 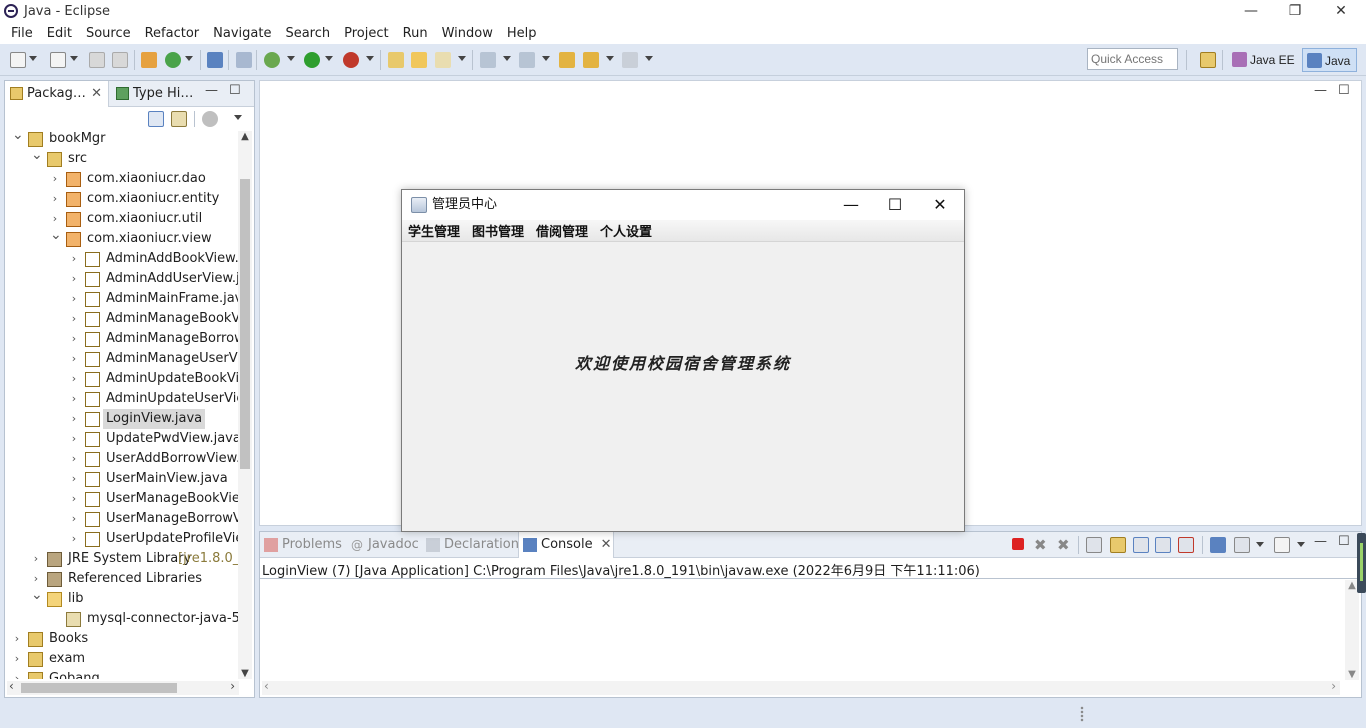 What do you see at coordinates (121, 319) in the screenshot?
I see `tree-item: › AdminManageBookVie` at bounding box center [121, 319].